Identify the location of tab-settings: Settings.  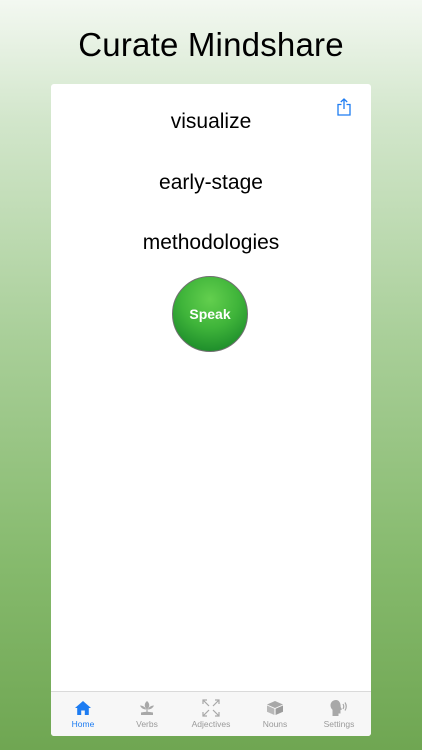
(339, 714).